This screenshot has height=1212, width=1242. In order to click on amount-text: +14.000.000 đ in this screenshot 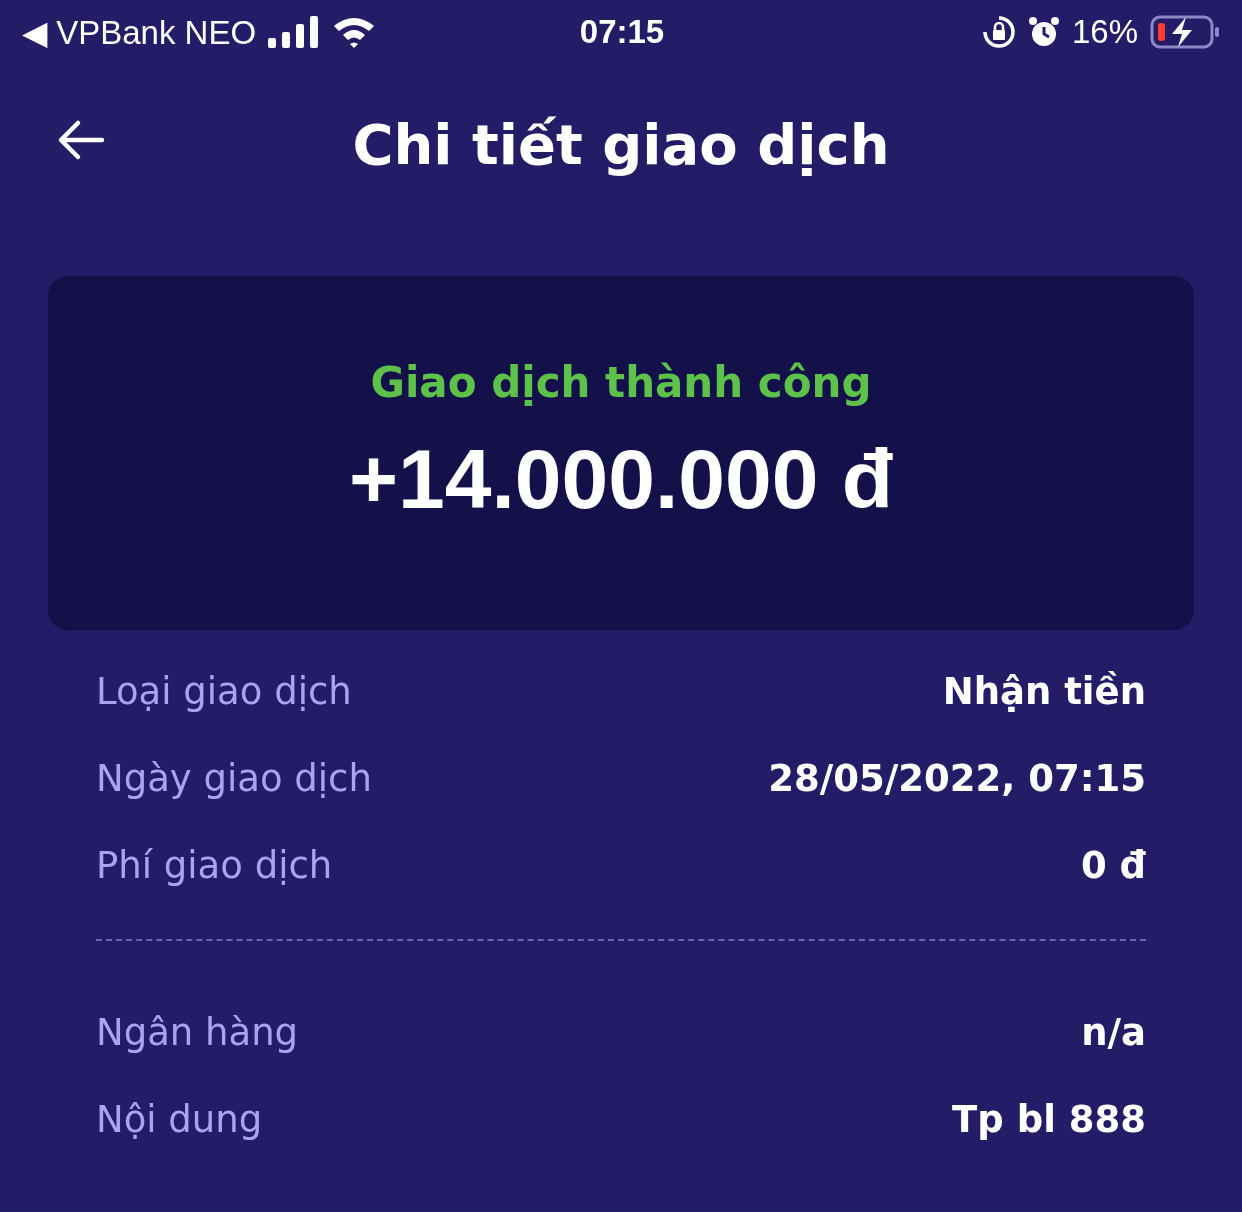, I will do `click(621, 479)`.